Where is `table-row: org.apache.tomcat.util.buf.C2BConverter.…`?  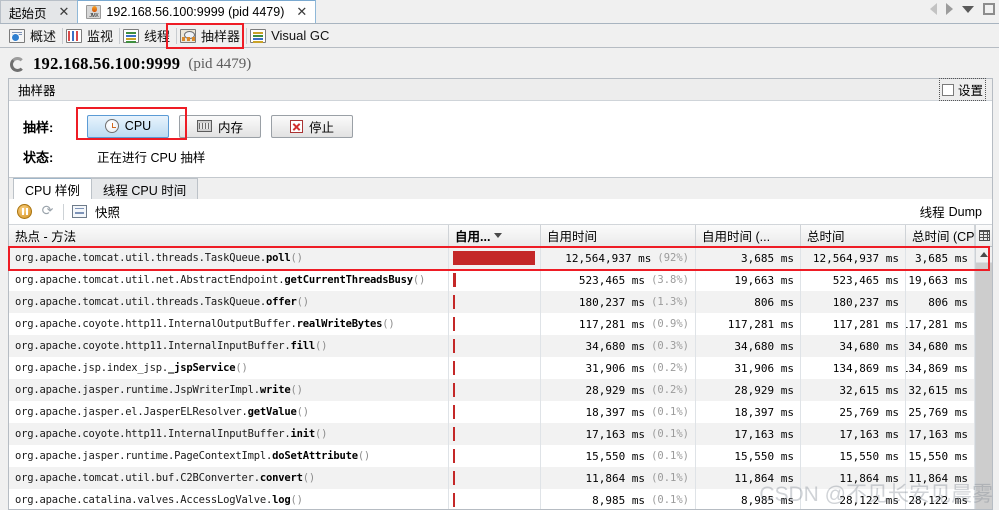 table-row: org.apache.tomcat.util.buf.C2BConverter.… is located at coordinates (492, 478).